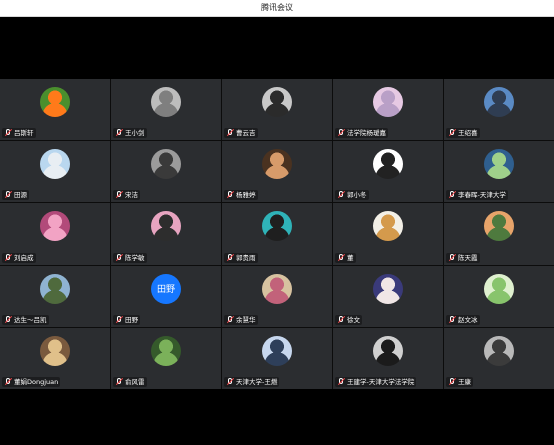 The width and height of the screenshot is (554, 445). I want to click on participant-nameplate: 达生～吕凯, so click(25, 319).